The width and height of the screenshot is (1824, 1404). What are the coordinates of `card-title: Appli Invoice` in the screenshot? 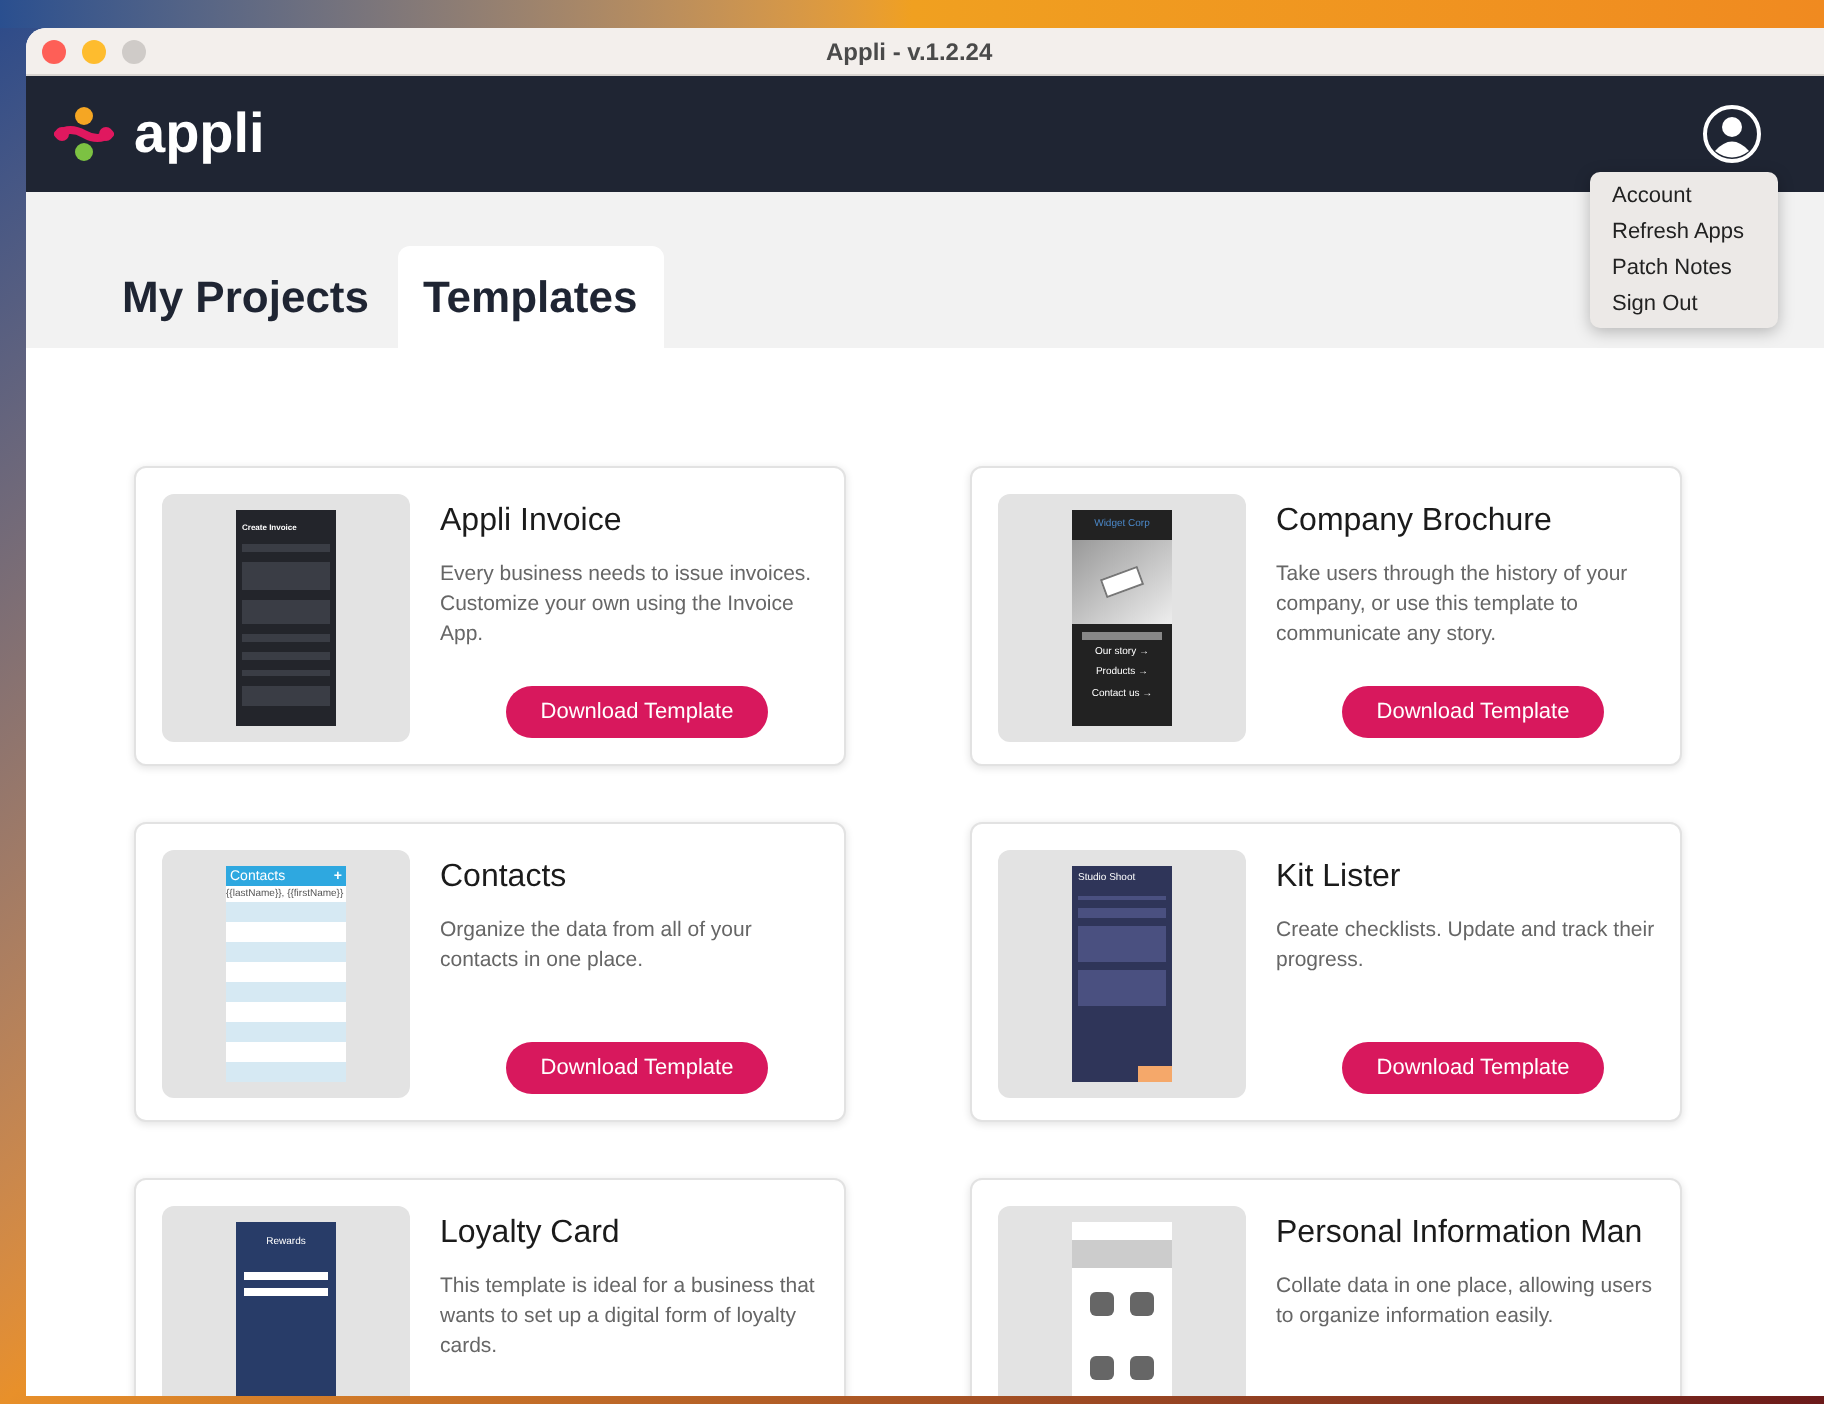 It's located at (531, 522).